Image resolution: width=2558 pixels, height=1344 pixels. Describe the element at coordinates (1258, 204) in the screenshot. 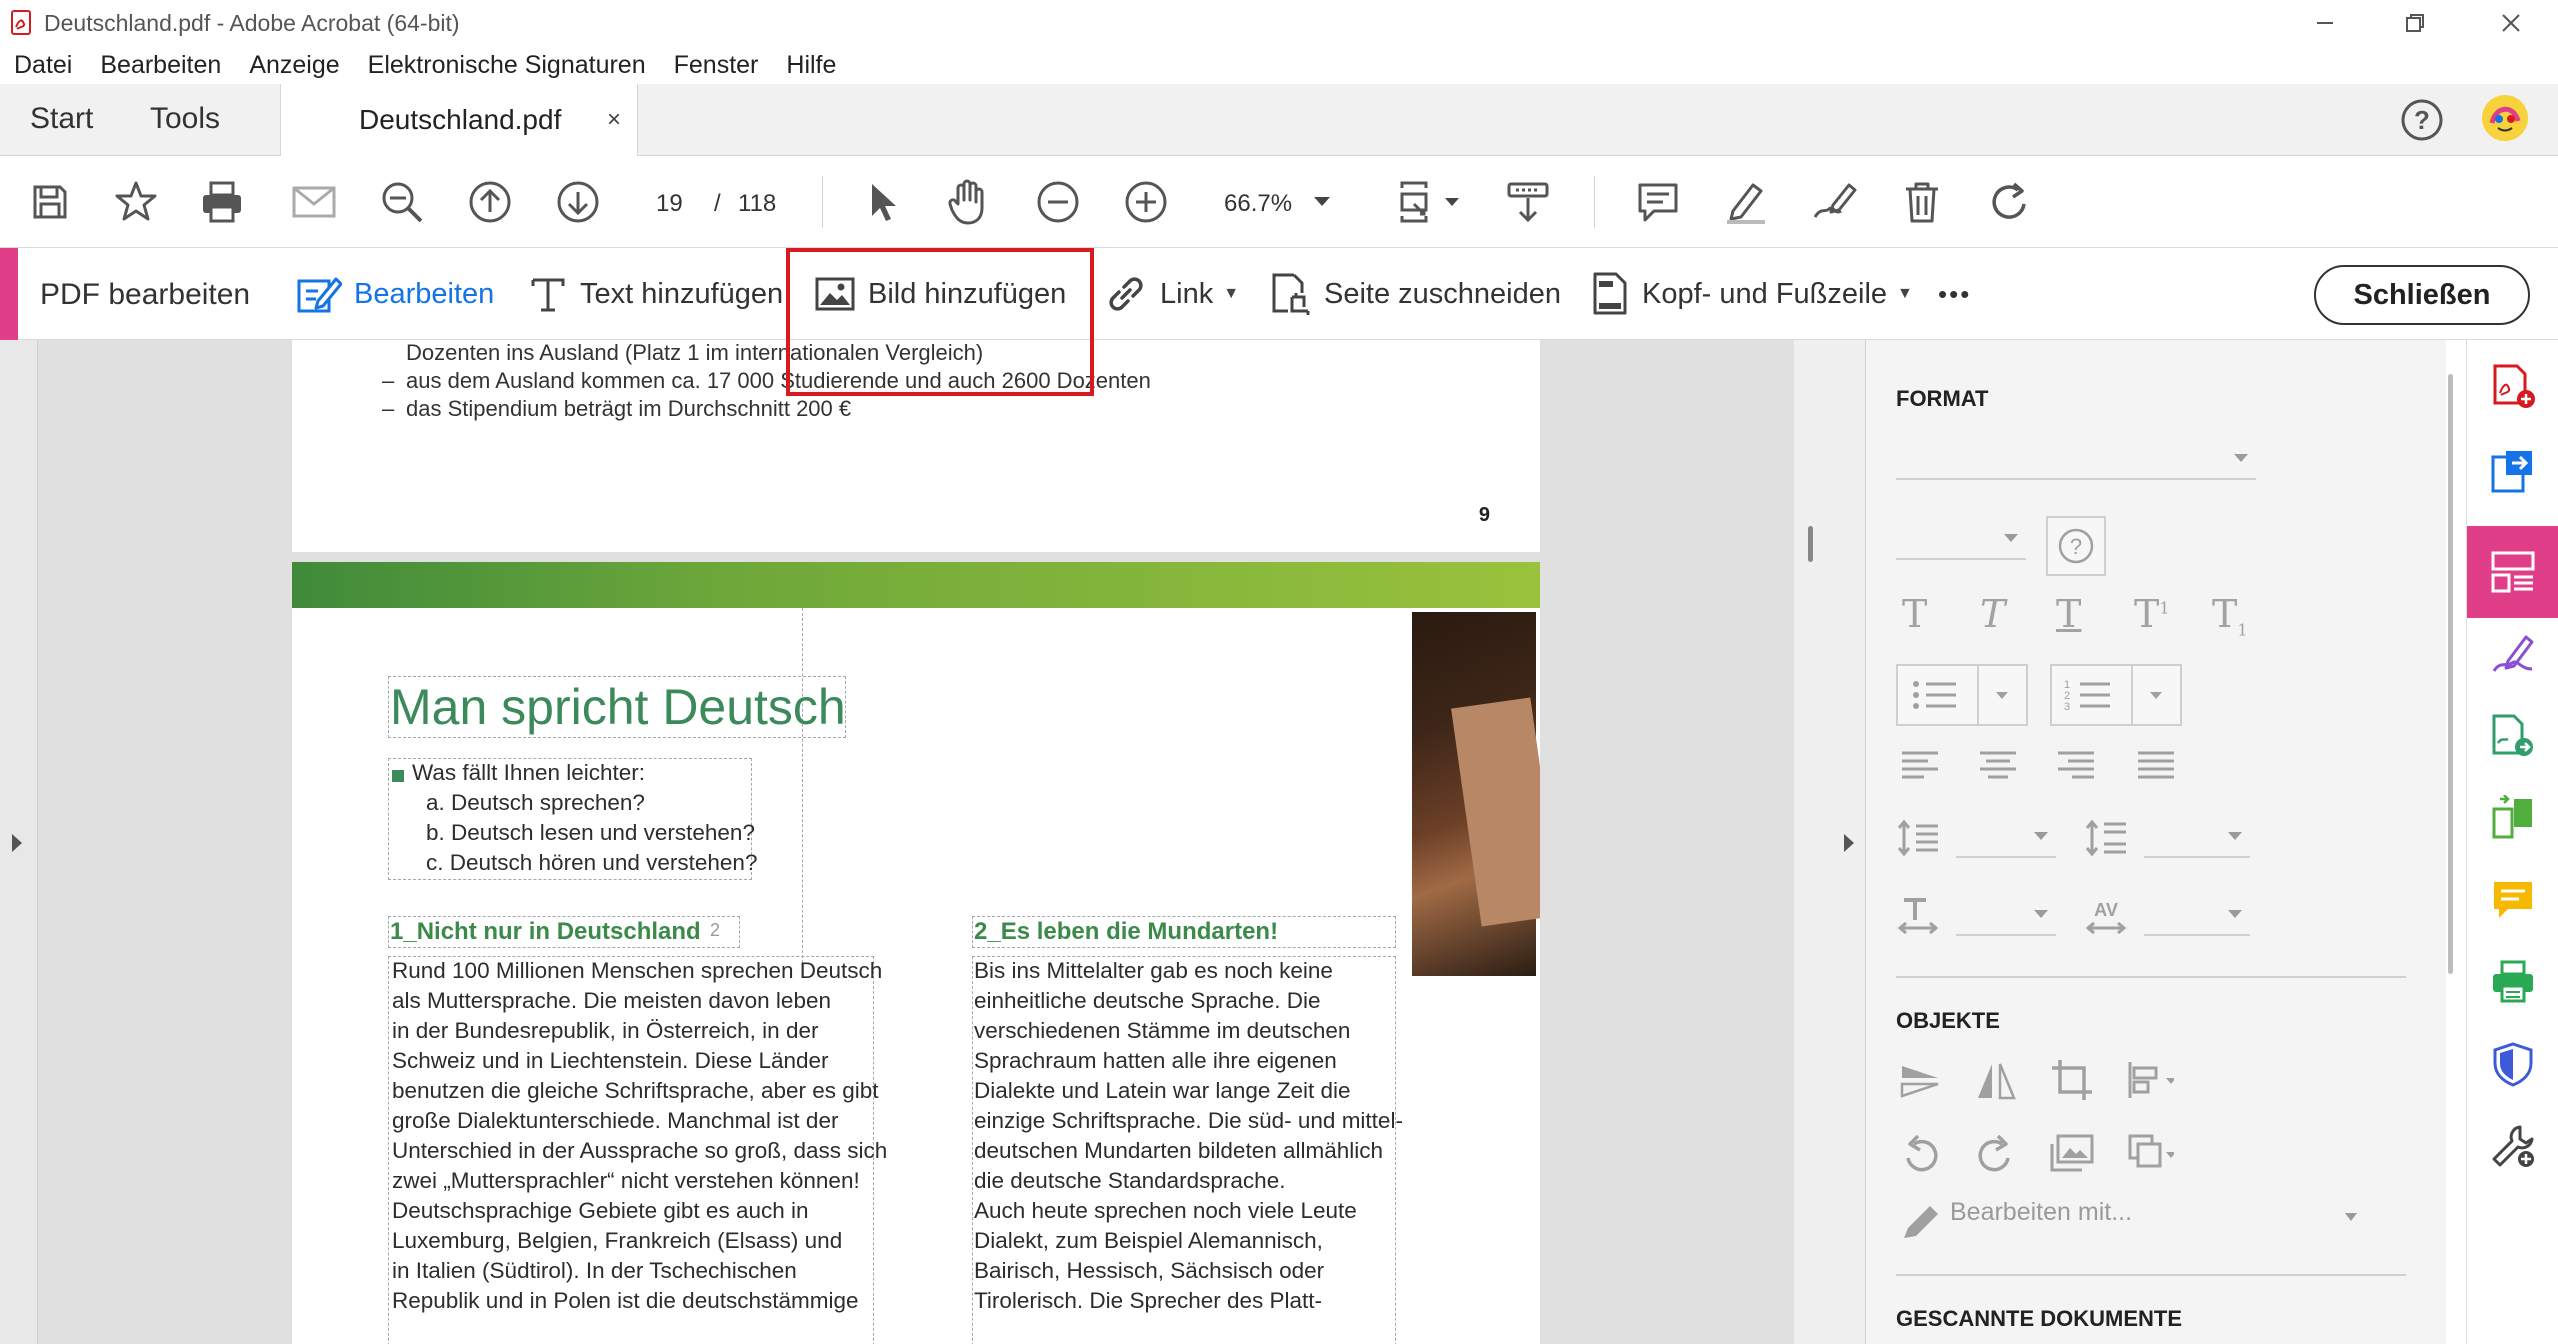

I see `zoom-level-field: 66.7%` at that location.